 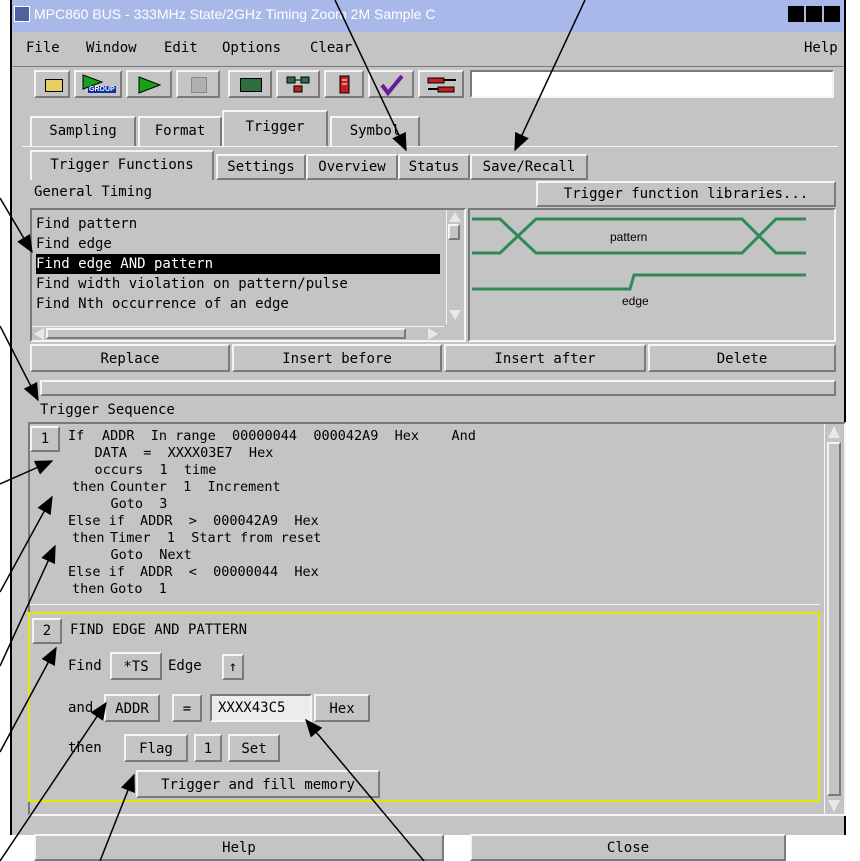 I want to click on menu-edit: Edit, so click(x=181, y=48).